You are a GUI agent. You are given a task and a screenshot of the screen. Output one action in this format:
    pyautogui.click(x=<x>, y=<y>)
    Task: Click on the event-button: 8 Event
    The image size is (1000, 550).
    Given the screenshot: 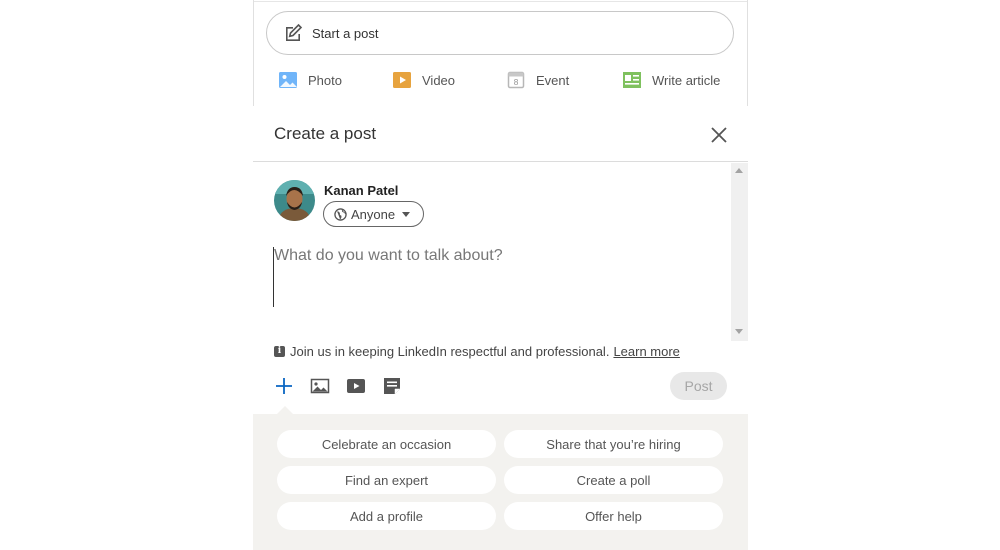 What is the action you would take?
    pyautogui.click(x=537, y=80)
    